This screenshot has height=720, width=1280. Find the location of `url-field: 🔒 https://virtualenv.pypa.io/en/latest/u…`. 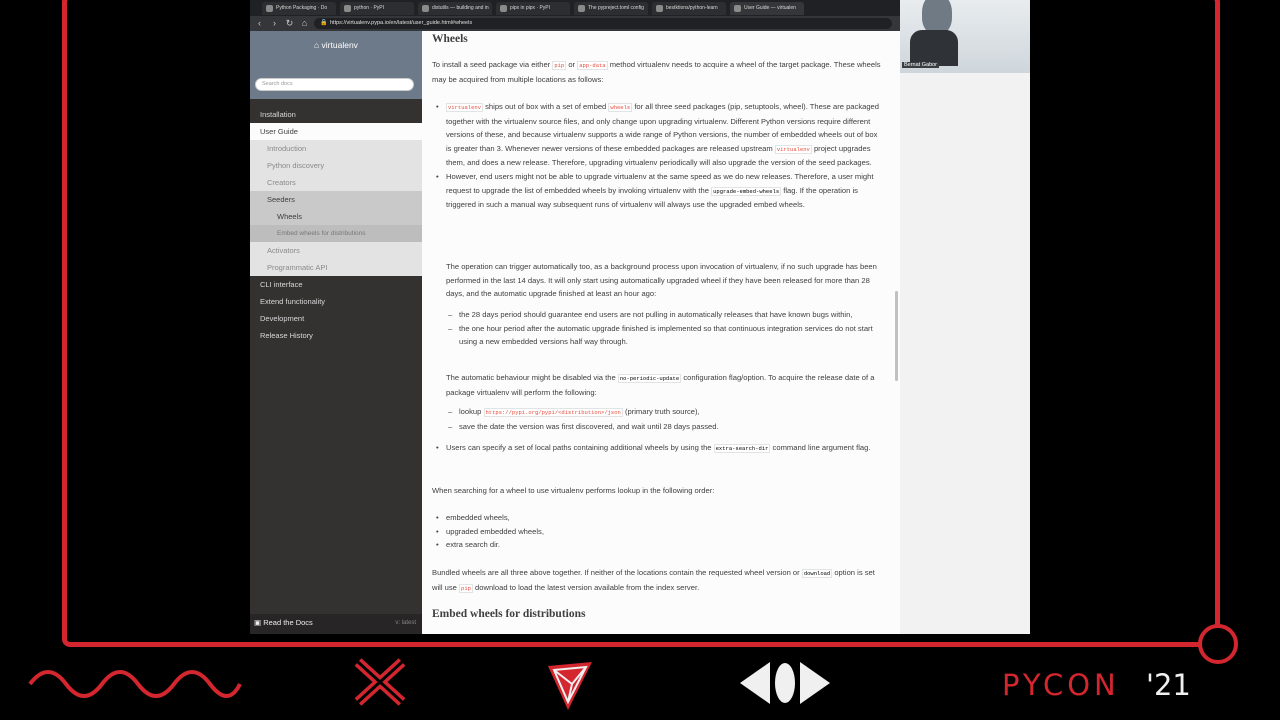

url-field: 🔒 https://virtualenv.pypa.io/en/latest/u… is located at coordinates (603, 23).